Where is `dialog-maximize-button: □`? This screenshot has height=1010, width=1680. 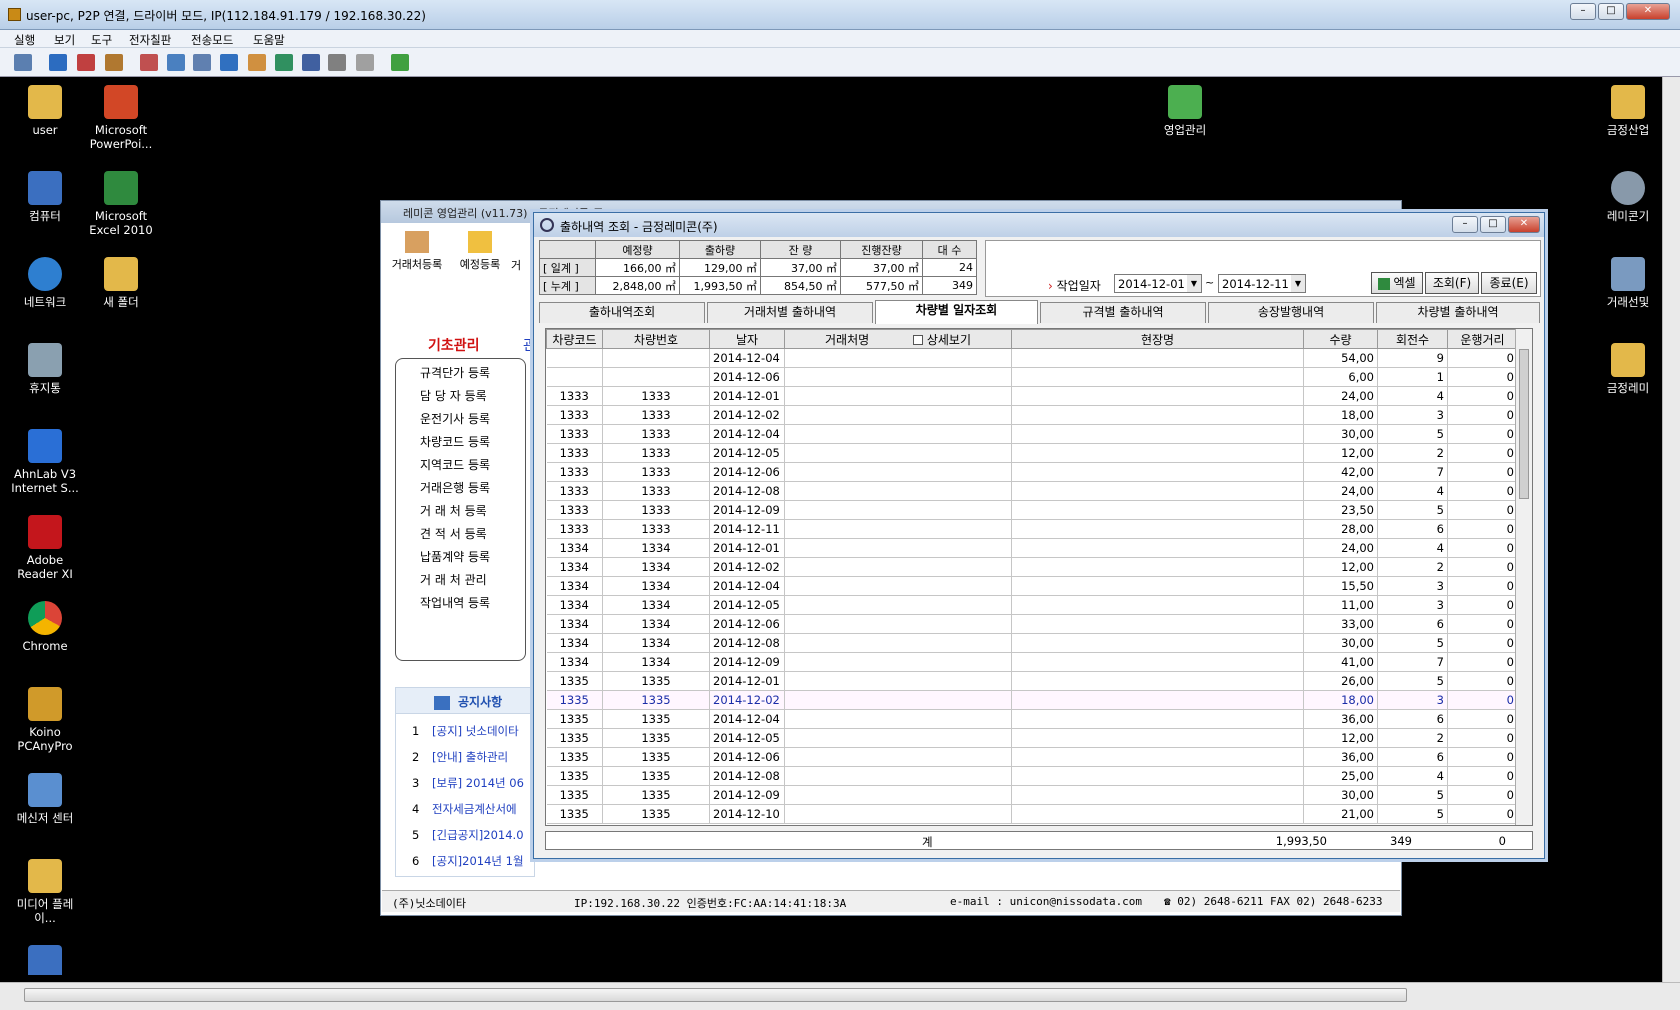 dialog-maximize-button: □ is located at coordinates (1493, 224).